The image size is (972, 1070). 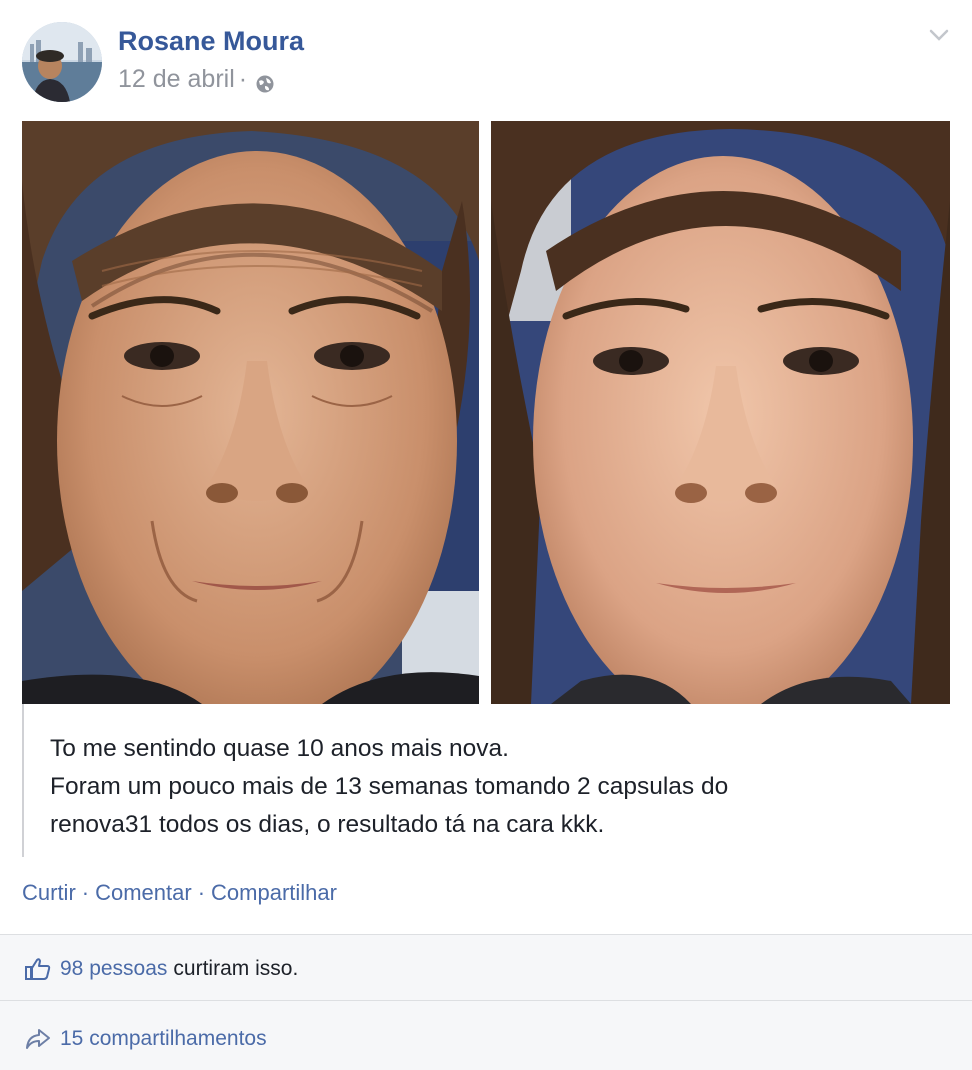 What do you see at coordinates (486, 1000) in the screenshot?
I see `footer-divider` at bounding box center [486, 1000].